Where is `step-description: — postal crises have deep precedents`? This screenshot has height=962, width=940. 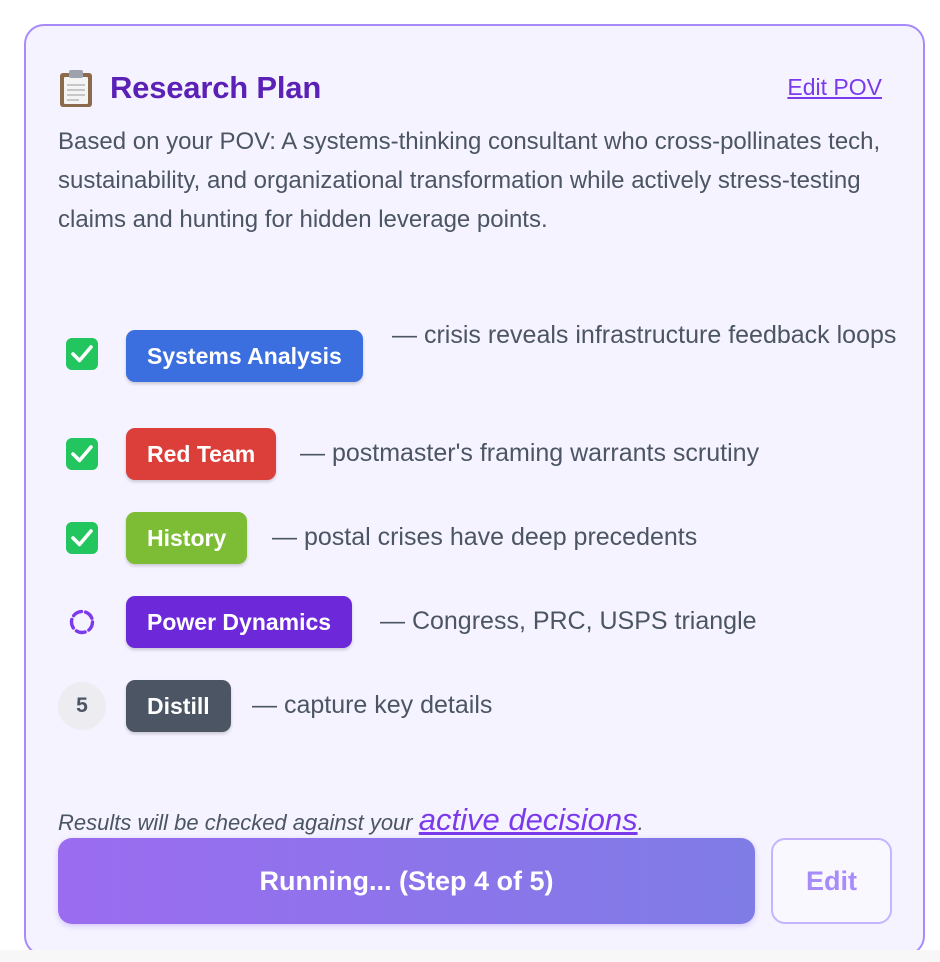 step-description: — postal crises have deep precedents is located at coordinates (485, 537).